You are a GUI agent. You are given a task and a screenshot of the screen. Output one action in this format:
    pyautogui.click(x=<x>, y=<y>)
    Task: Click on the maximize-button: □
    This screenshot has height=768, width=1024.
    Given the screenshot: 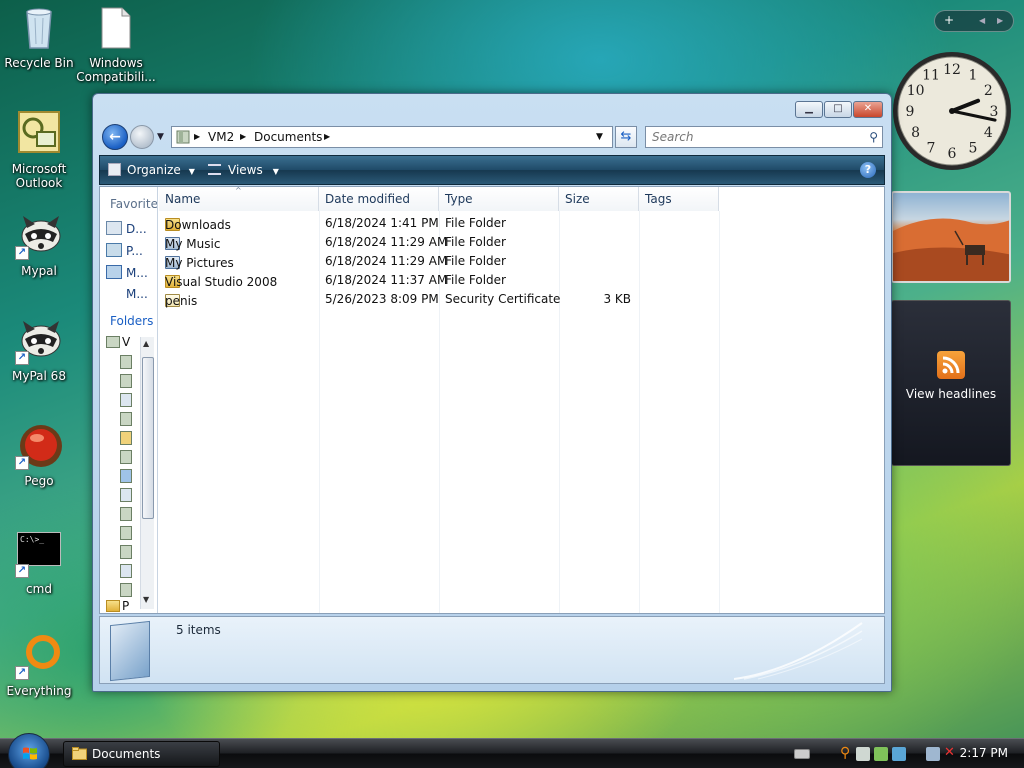 What is the action you would take?
    pyautogui.click(x=838, y=109)
    